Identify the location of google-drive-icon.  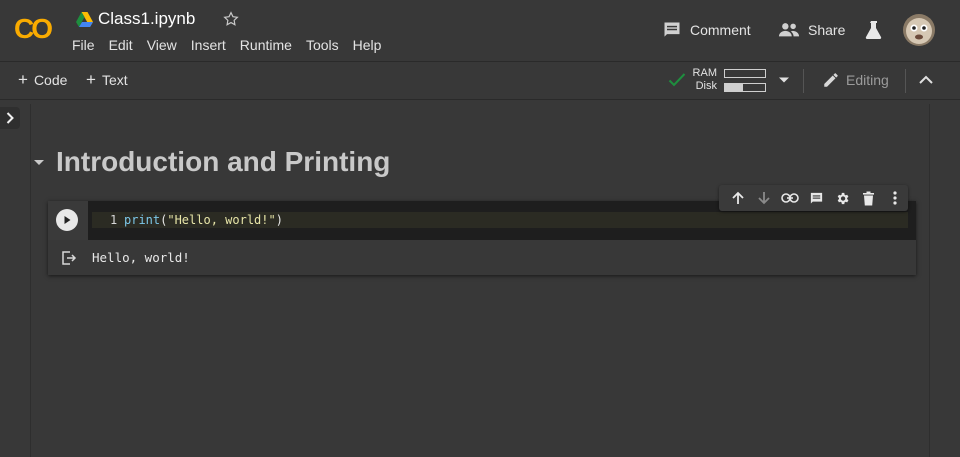
(84, 19).